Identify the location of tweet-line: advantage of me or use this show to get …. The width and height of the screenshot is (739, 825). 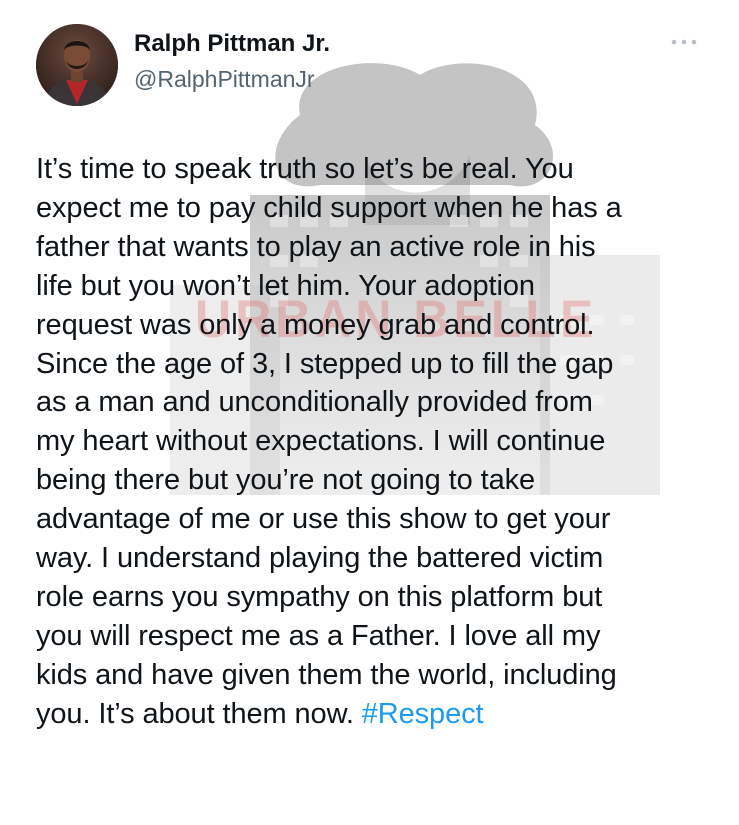
(323, 519).